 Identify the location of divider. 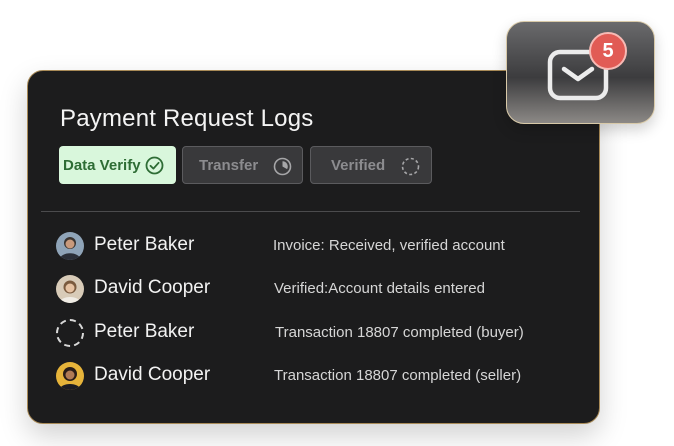
(310, 211).